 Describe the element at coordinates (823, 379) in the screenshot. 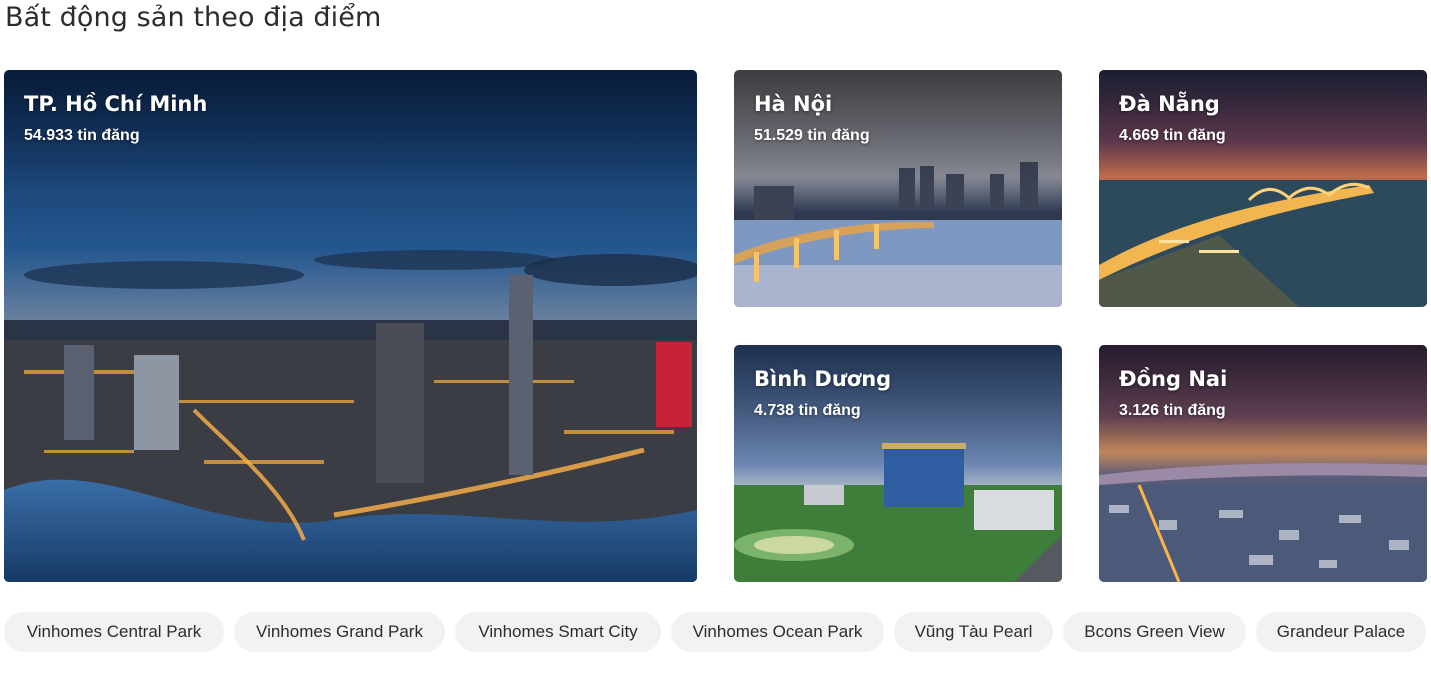

I see `location-name: Bình Dương` at that location.